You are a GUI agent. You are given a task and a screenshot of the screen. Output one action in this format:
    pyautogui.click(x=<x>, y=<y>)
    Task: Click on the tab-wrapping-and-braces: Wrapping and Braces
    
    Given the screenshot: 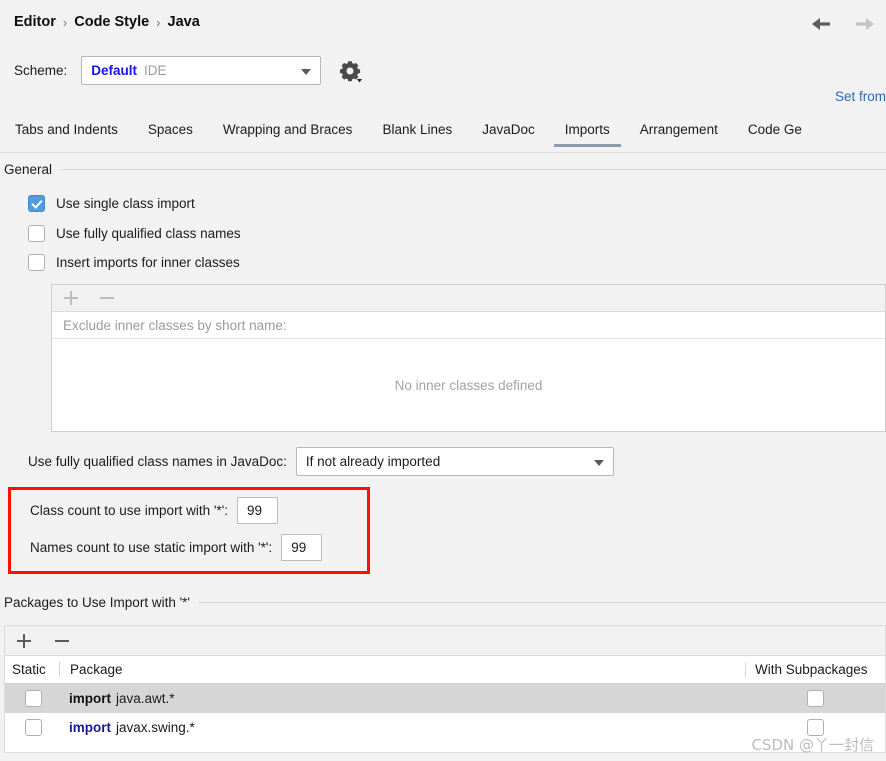 What is the action you would take?
    pyautogui.click(x=288, y=133)
    